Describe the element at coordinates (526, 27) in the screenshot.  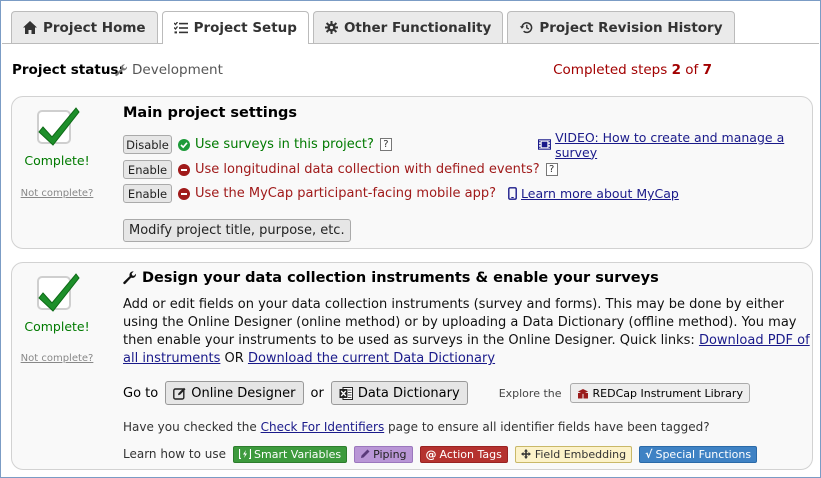
I see `history-icon` at that location.